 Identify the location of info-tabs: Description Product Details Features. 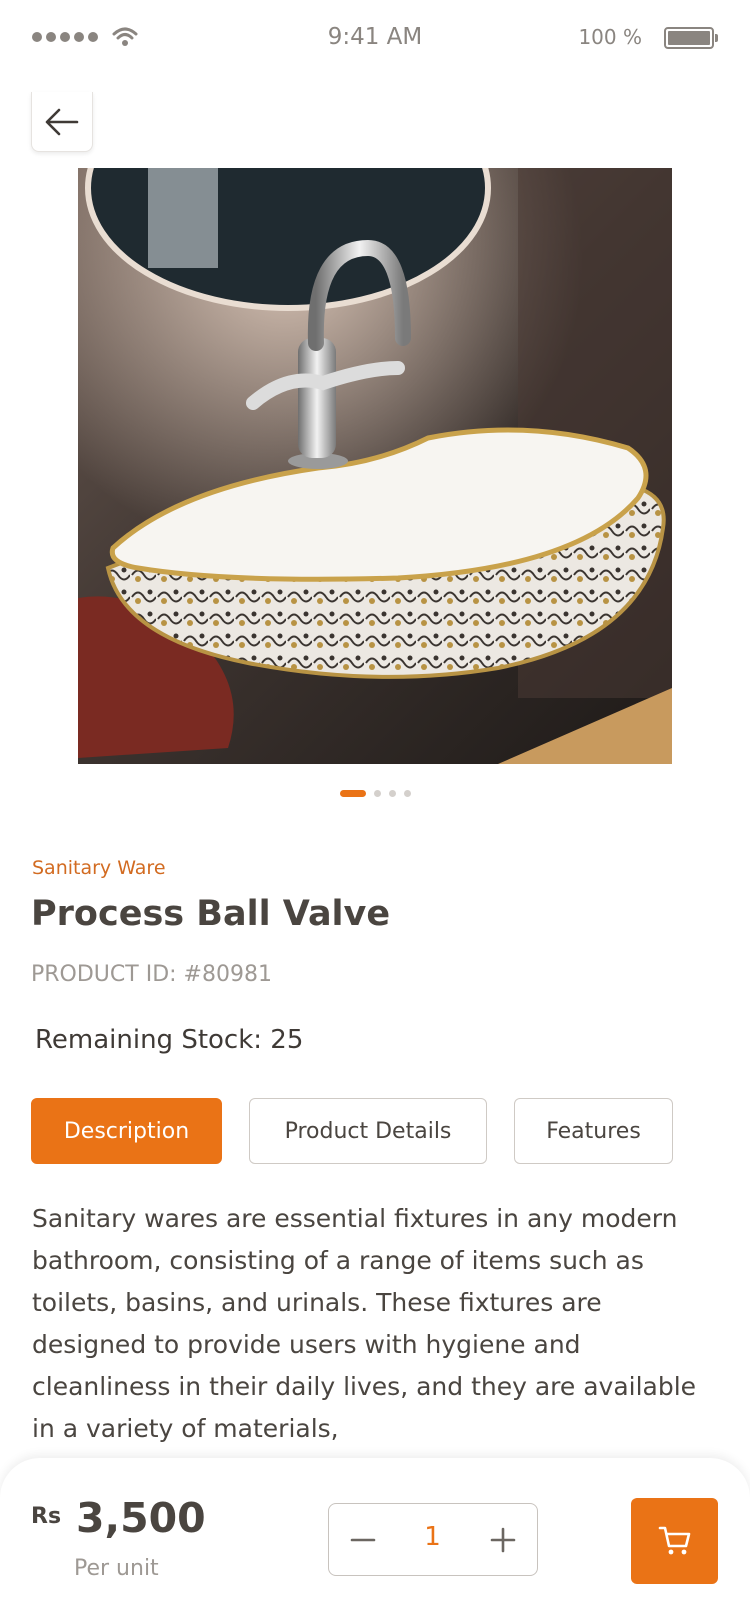
(376, 1131).